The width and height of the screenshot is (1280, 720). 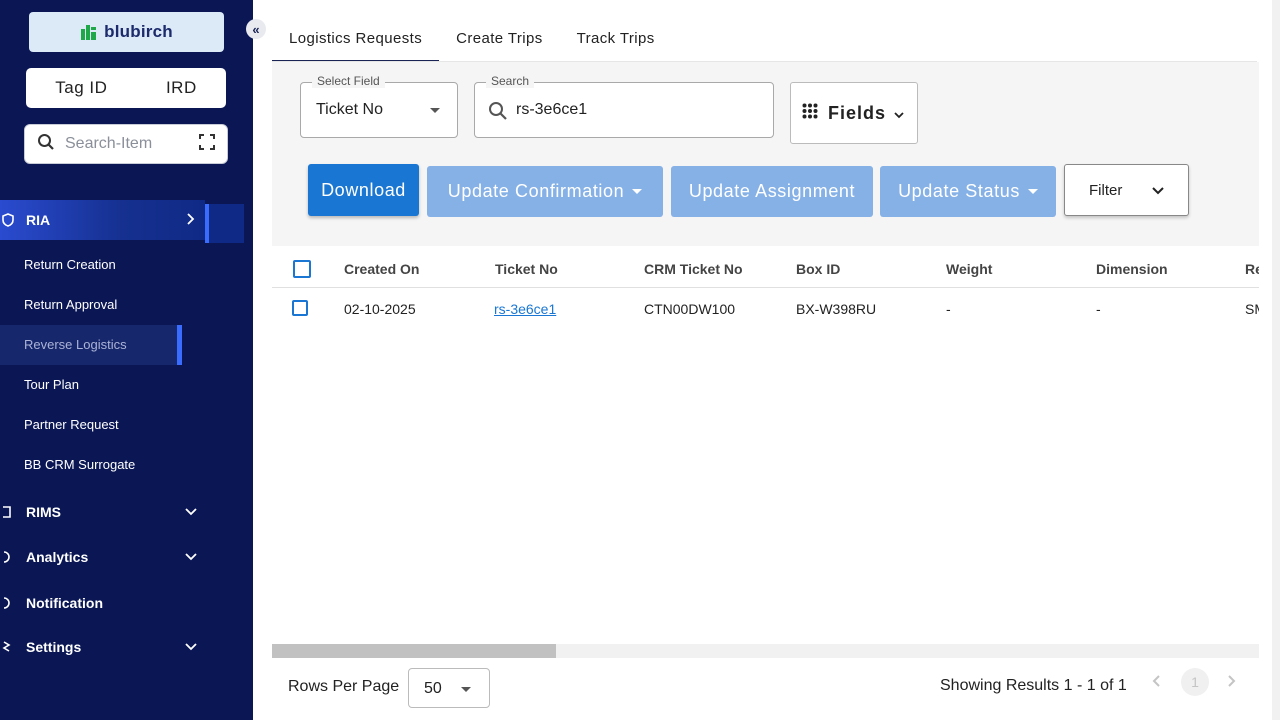 I want to click on sidebar-group-settings-label: Settings, so click(x=54, y=647).